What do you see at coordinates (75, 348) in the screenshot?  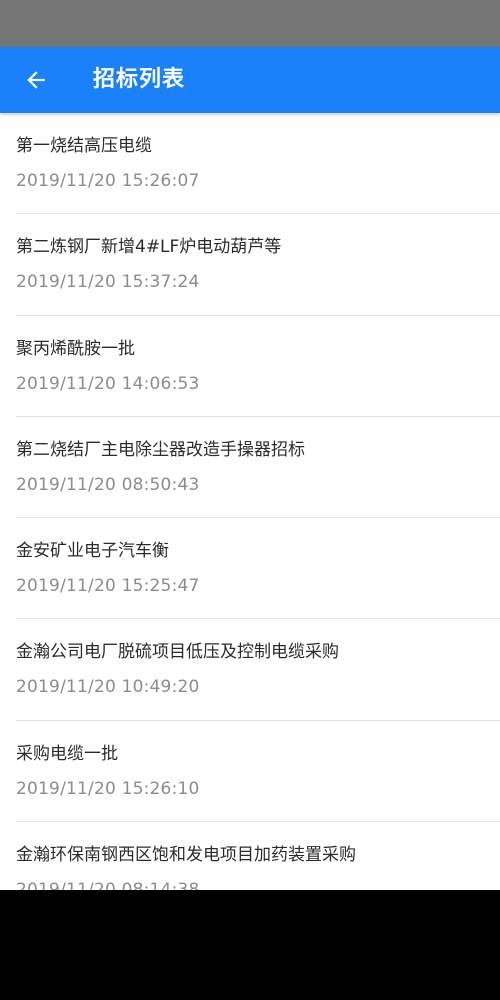 I see `tender-title: 聚丙烯酰胺一批` at bounding box center [75, 348].